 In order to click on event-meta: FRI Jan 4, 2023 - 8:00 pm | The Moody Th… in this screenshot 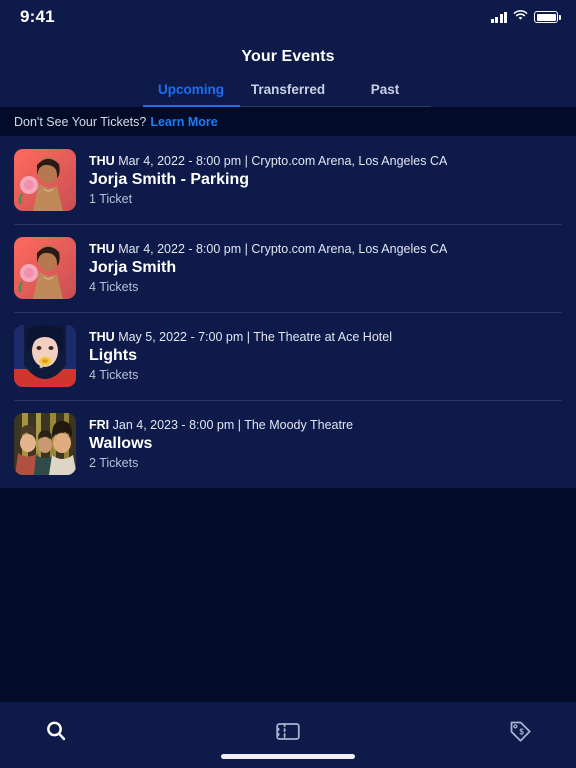, I will do `click(221, 425)`.